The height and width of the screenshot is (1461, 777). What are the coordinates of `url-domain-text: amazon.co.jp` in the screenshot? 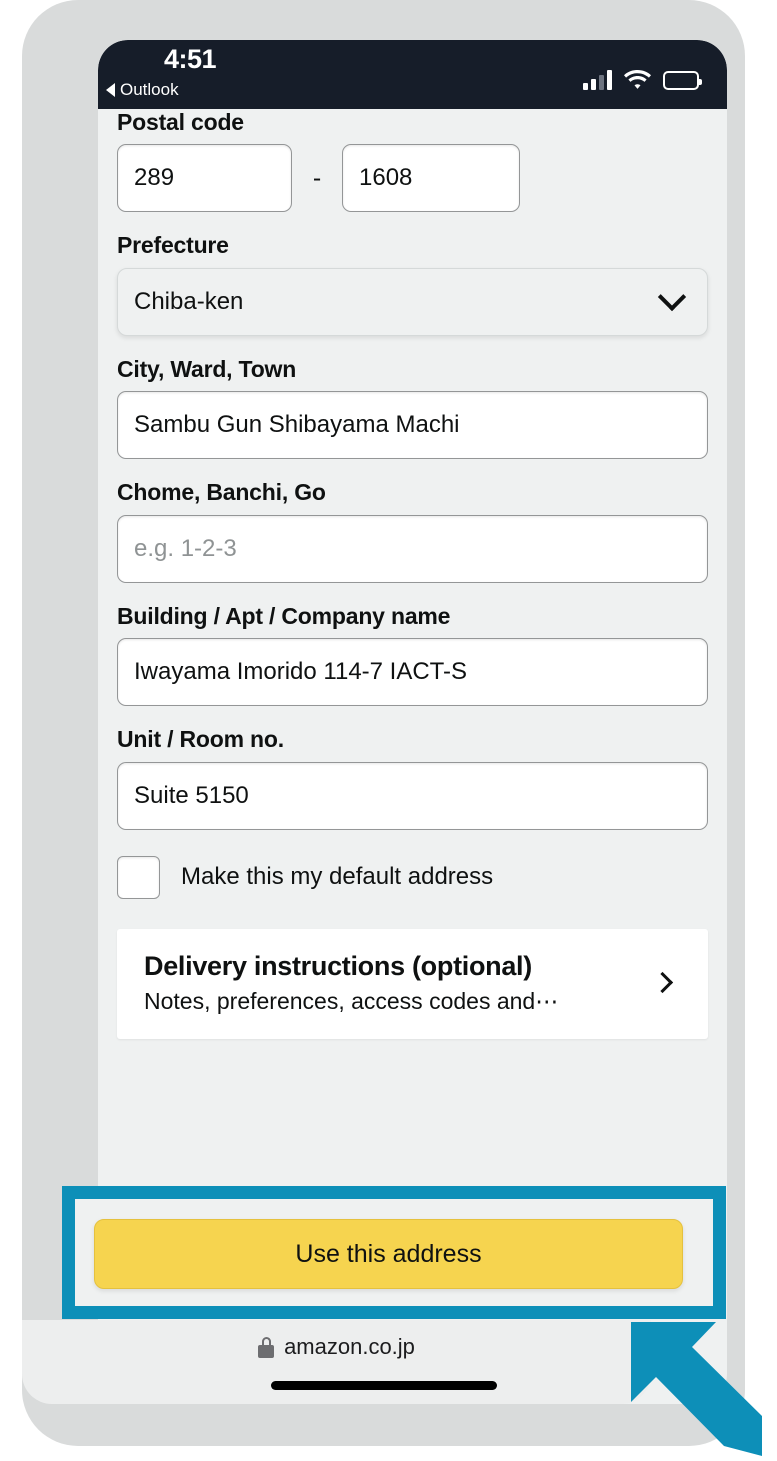 It's located at (349, 1346).